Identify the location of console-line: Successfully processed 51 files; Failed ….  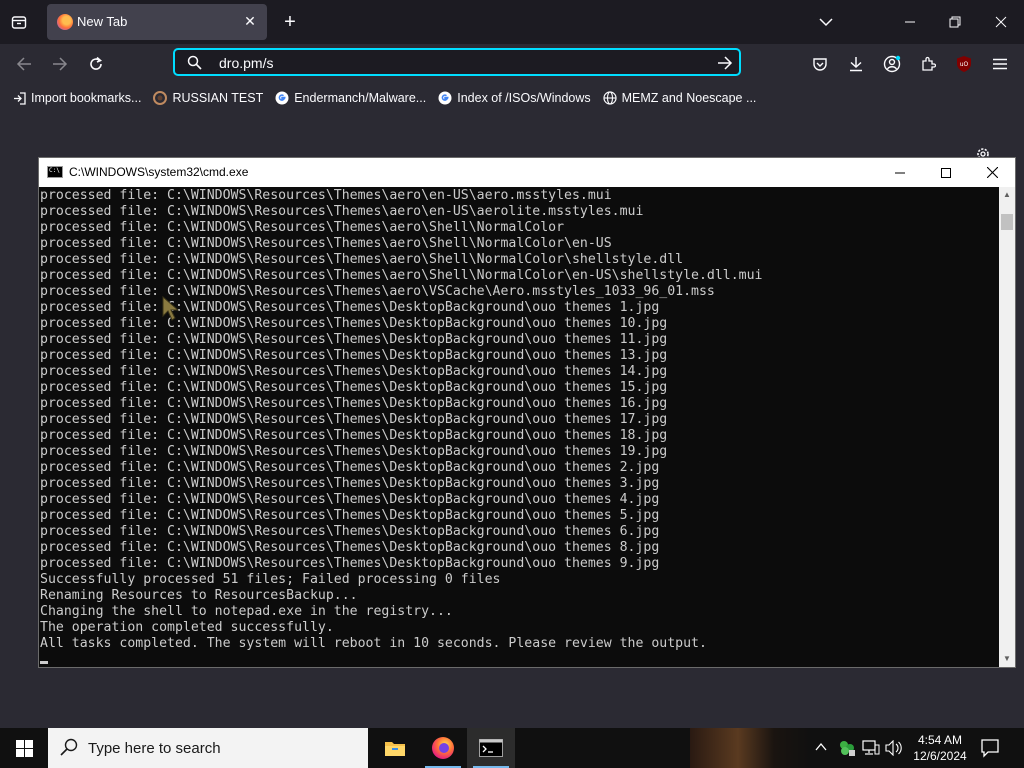
(270, 579).